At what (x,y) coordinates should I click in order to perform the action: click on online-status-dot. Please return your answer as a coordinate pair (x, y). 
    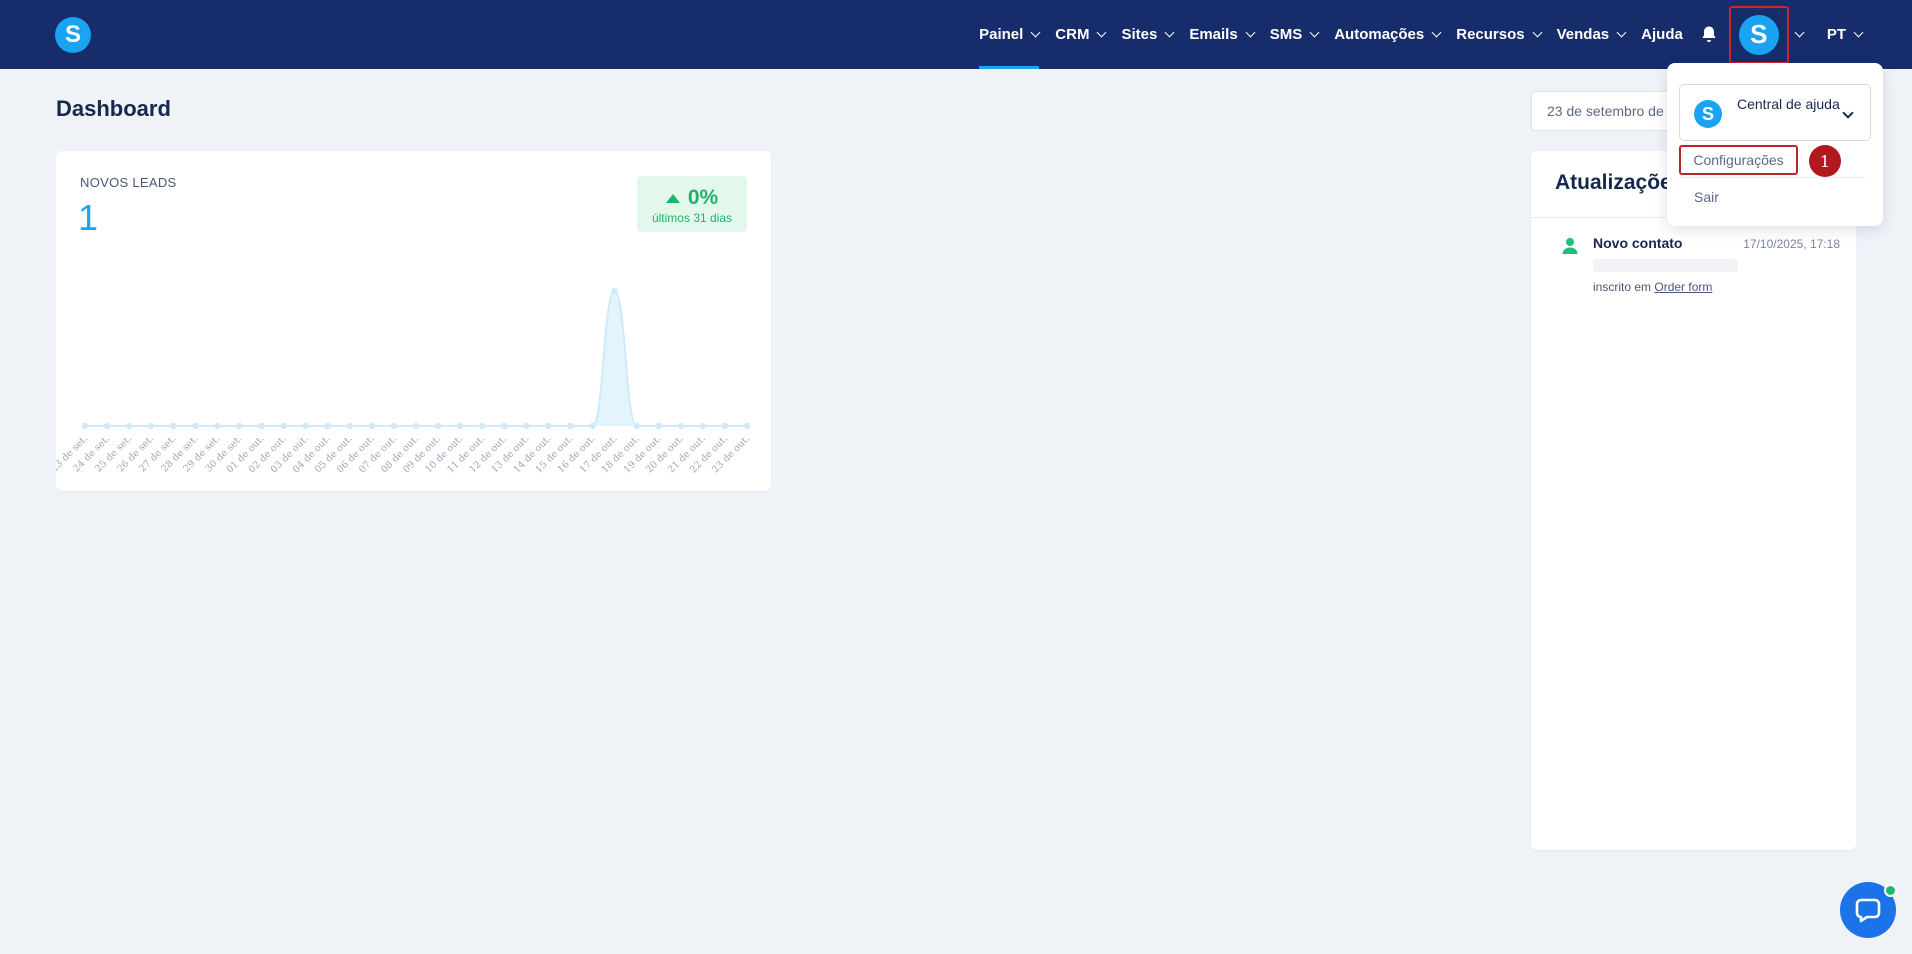
    Looking at the image, I should click on (1890, 890).